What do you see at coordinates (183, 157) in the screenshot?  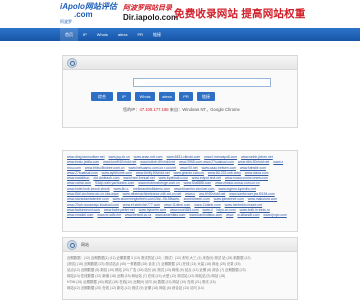 I see `site-link: www.5831.cflnubi.com` at bounding box center [183, 157].